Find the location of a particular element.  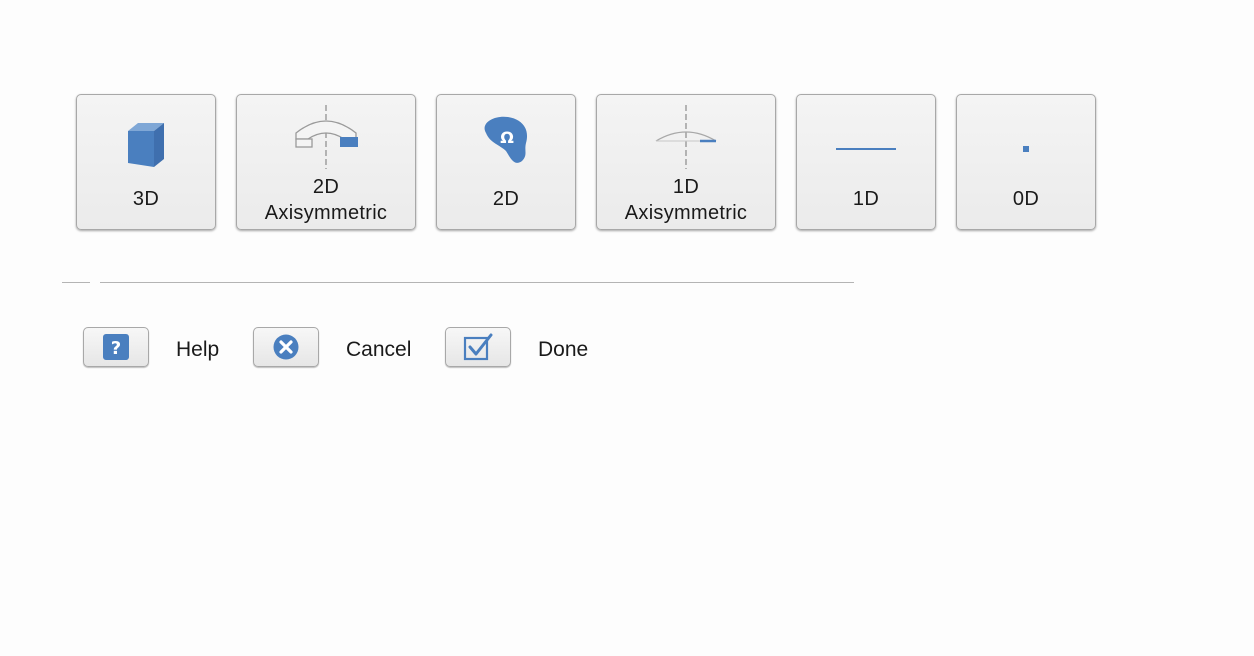

separator is located at coordinates (477, 282).